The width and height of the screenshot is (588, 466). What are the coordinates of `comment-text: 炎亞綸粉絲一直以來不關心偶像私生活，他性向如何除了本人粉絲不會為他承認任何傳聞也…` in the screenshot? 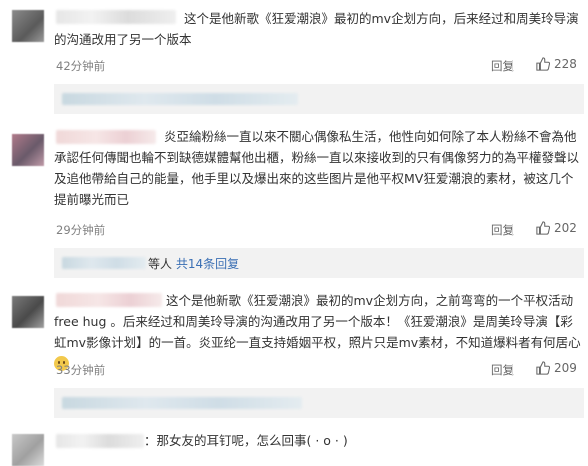 It's located at (317, 168).